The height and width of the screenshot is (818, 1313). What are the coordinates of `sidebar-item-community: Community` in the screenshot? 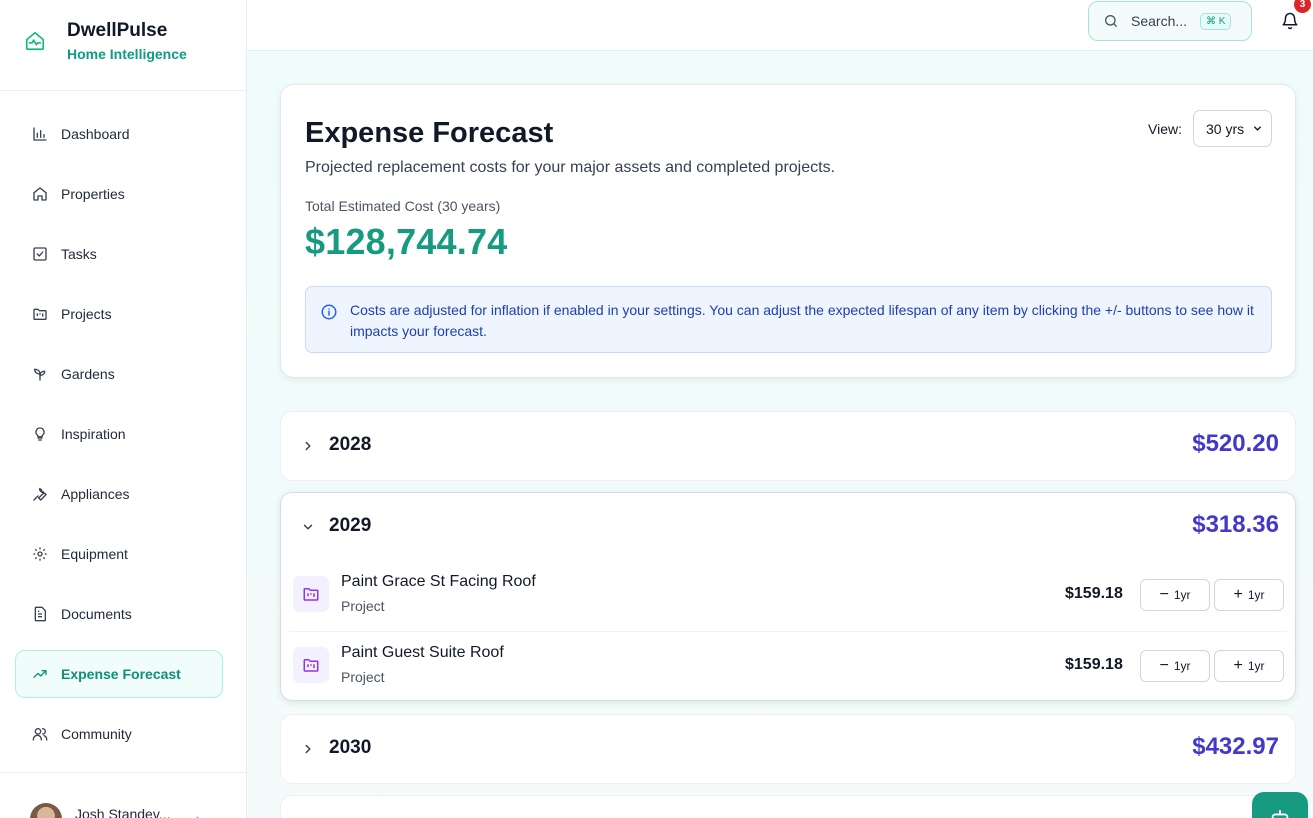 It's located at (119, 734).